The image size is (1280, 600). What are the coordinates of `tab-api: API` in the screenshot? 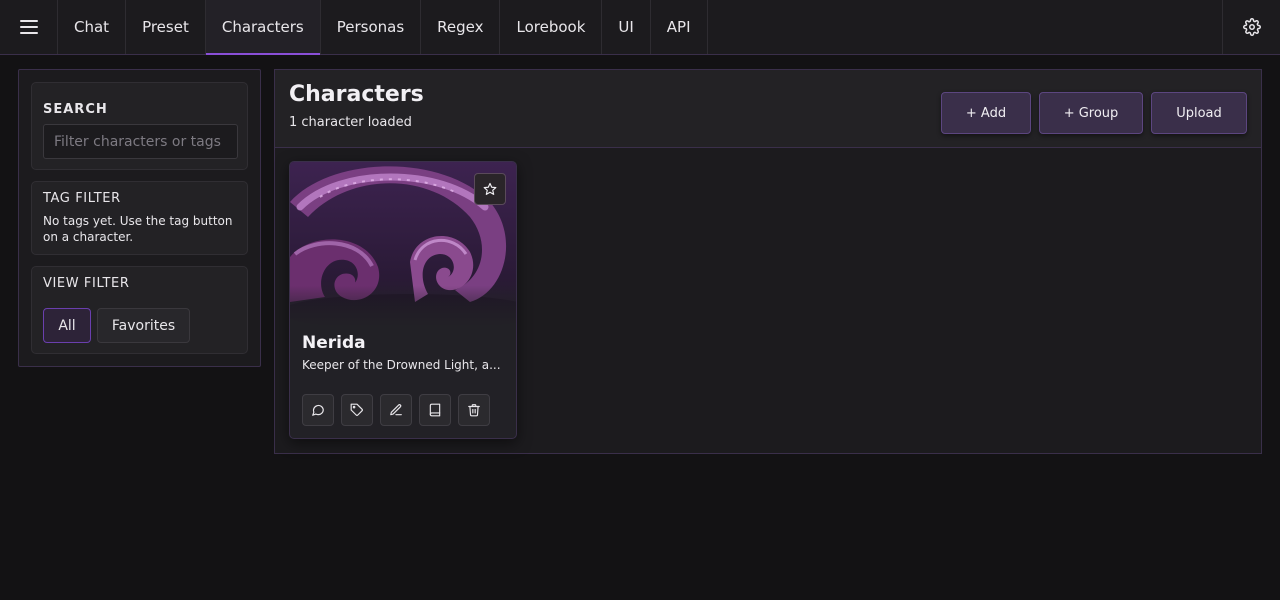 It's located at (679, 27).